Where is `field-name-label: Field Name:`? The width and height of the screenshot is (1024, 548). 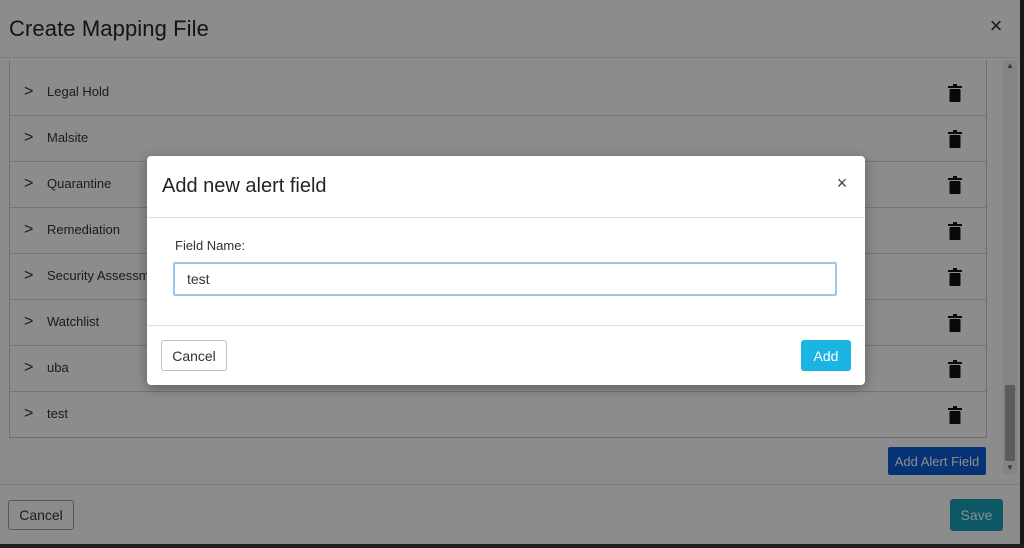 field-name-label: Field Name: is located at coordinates (210, 245).